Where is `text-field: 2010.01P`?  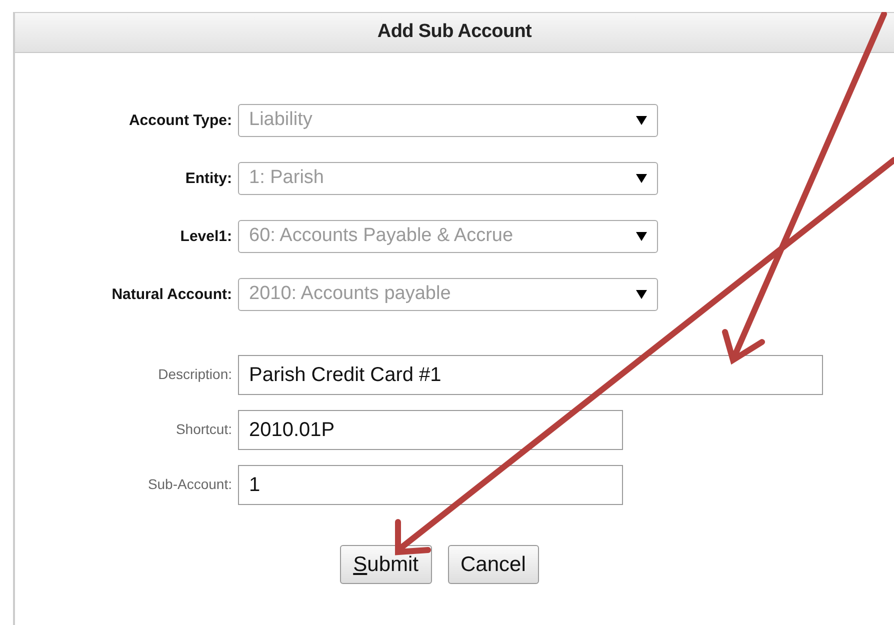 text-field: 2010.01P is located at coordinates (430, 430).